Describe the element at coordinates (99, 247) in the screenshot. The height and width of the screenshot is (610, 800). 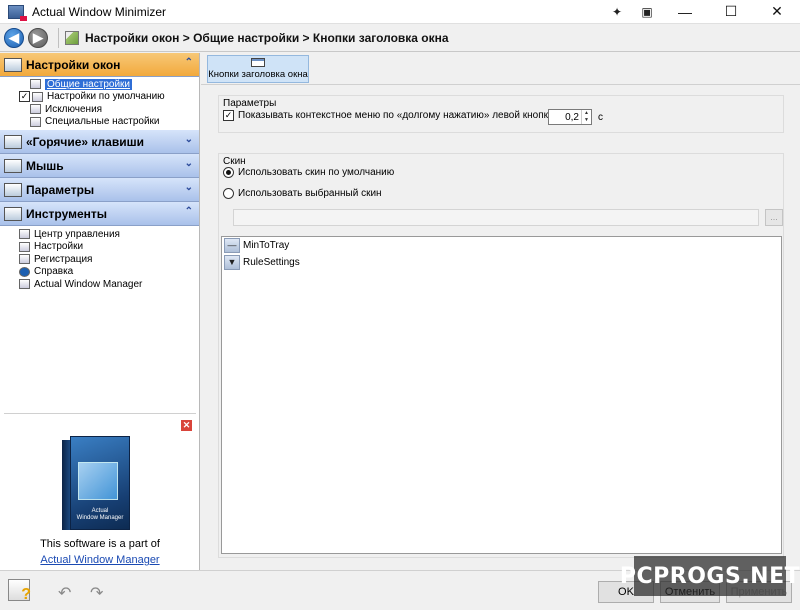
I see `sidebar-item-settings: Настройки` at that location.